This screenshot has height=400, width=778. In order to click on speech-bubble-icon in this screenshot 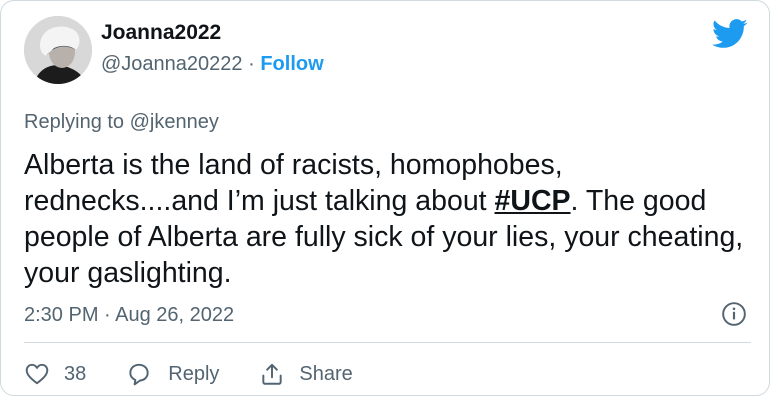, I will do `click(139, 374)`.